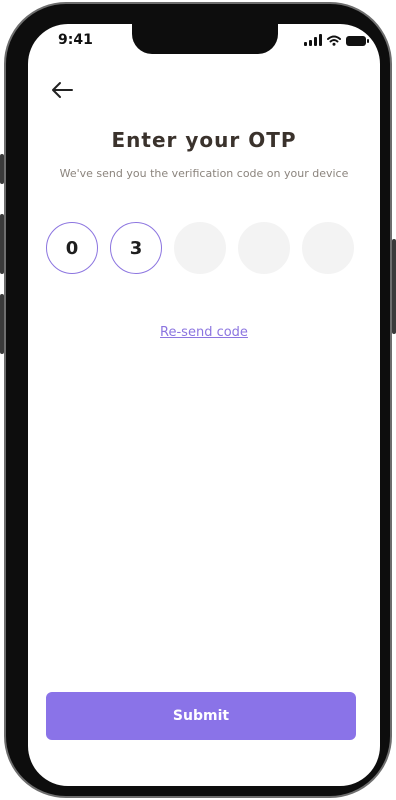  Describe the element at coordinates (136, 248) in the screenshot. I see `otp-digit-2: 3` at that location.